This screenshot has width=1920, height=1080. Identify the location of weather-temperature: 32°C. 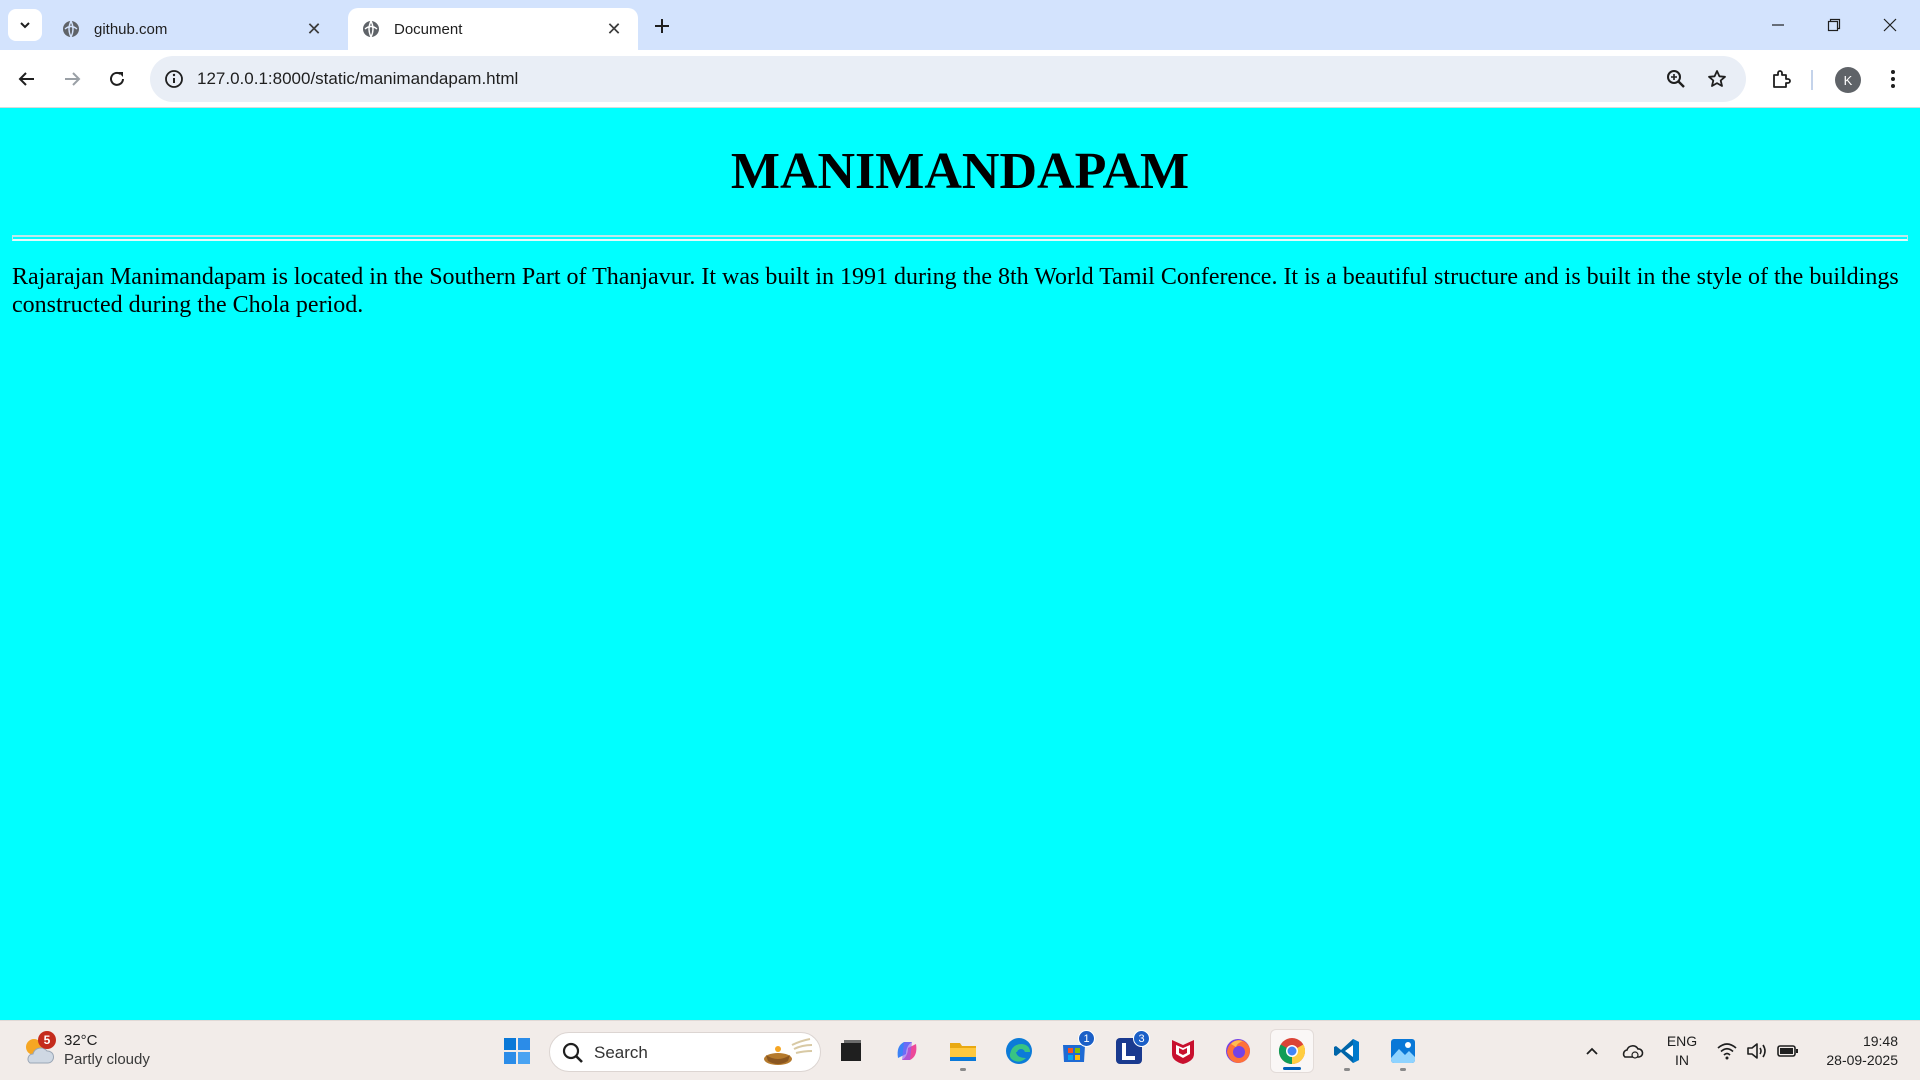
(81, 1040).